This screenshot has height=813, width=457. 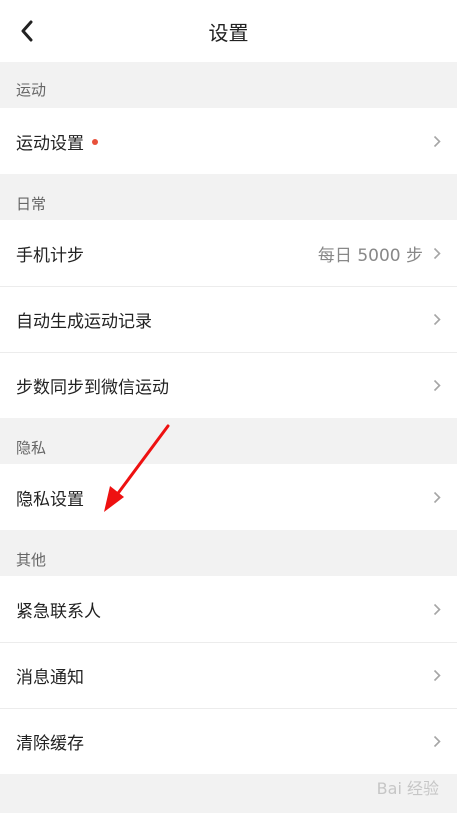 I want to click on group-sport: 运动设置, so click(x=228, y=141).